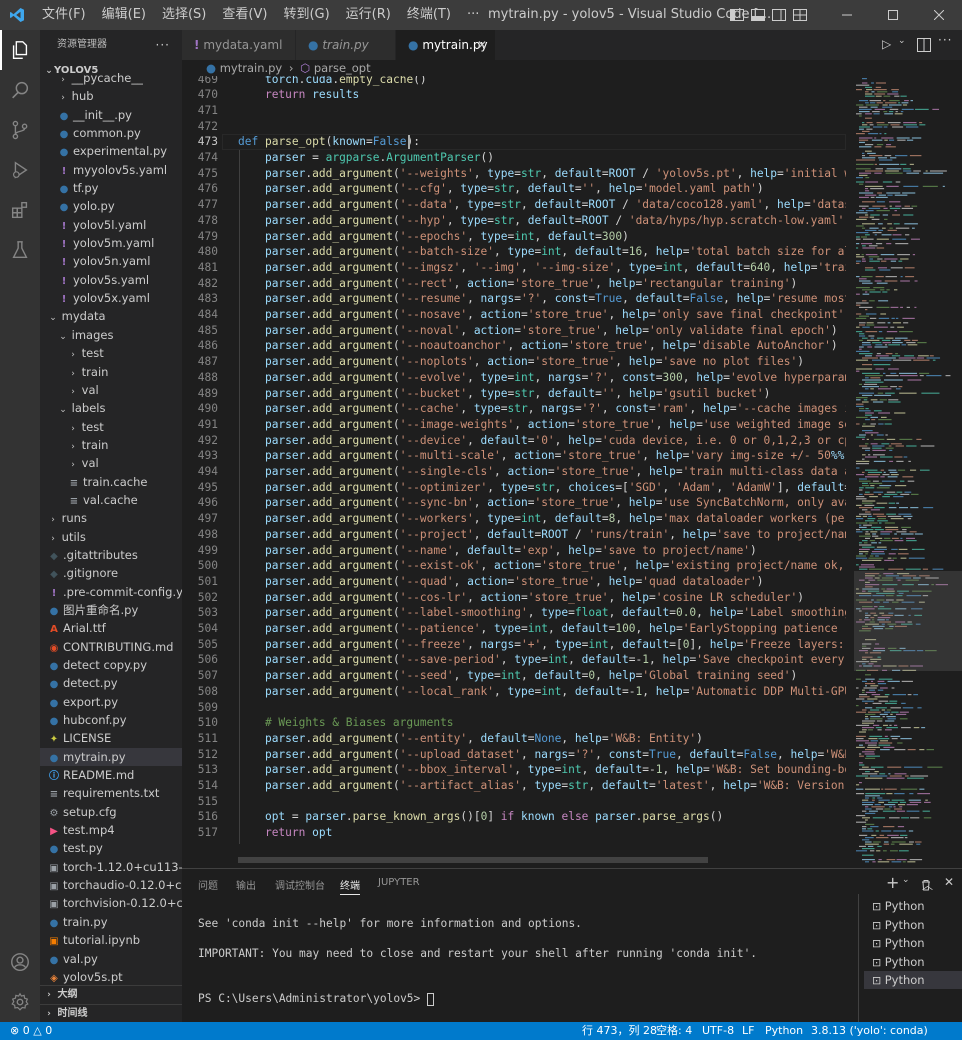  I want to click on tab-mytrain-py: ● mytrain.py ✕, so click(446, 45).